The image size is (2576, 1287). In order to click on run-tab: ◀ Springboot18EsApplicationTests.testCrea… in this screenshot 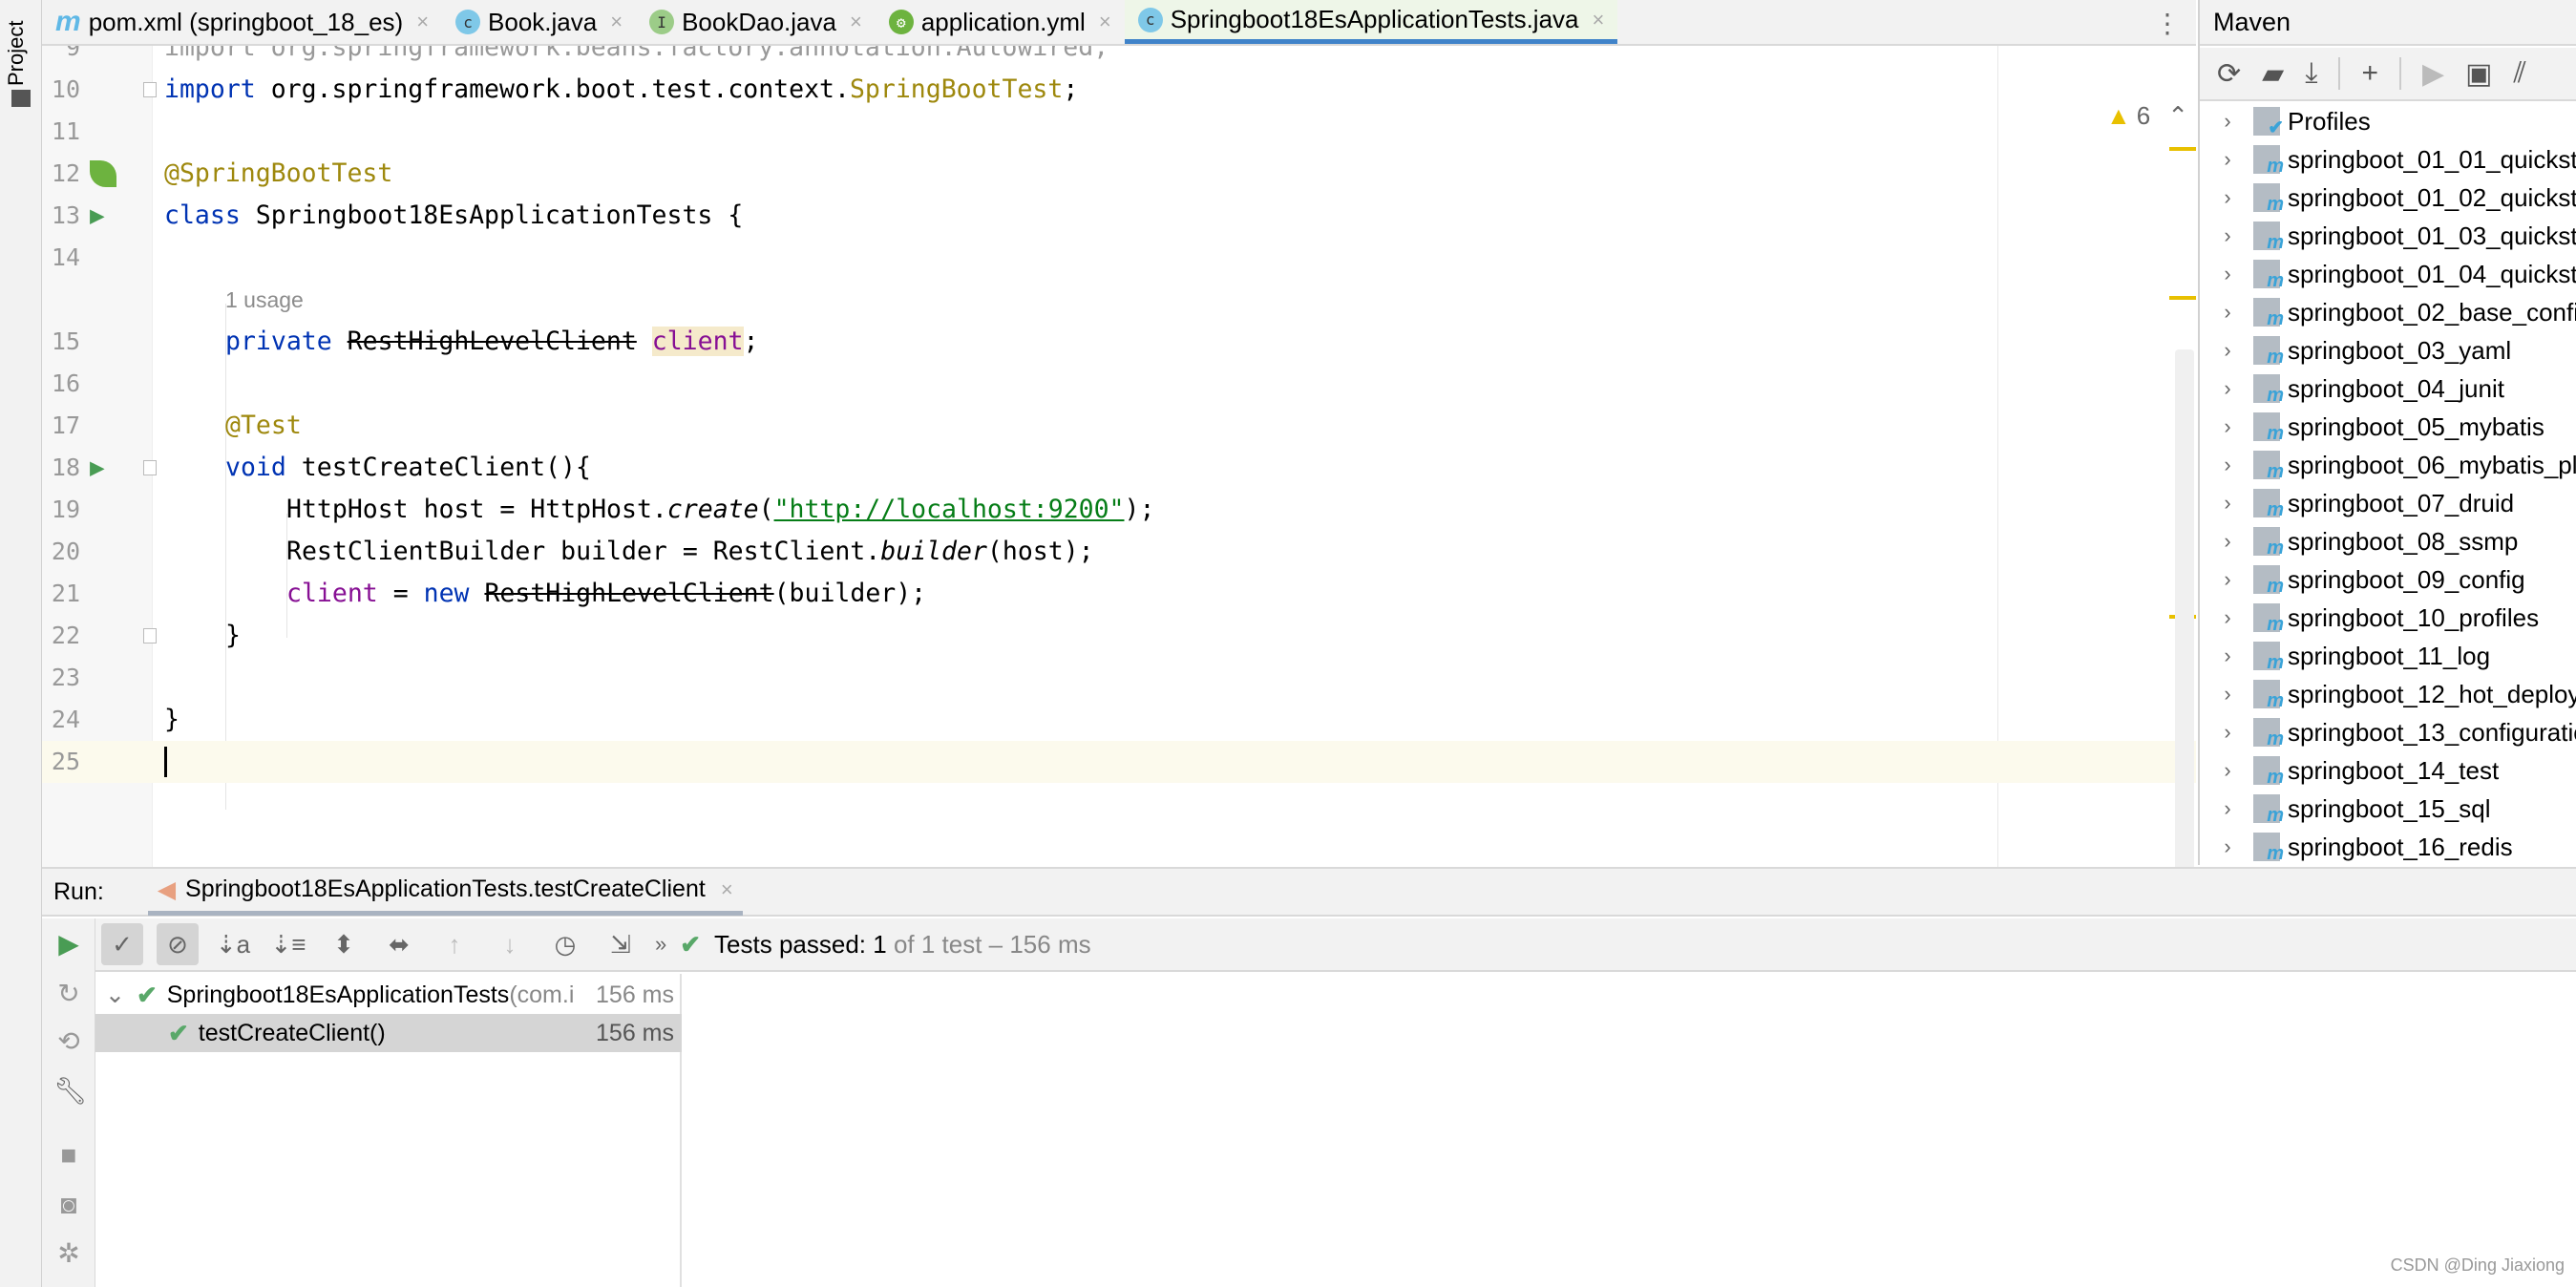, I will do `click(445, 892)`.